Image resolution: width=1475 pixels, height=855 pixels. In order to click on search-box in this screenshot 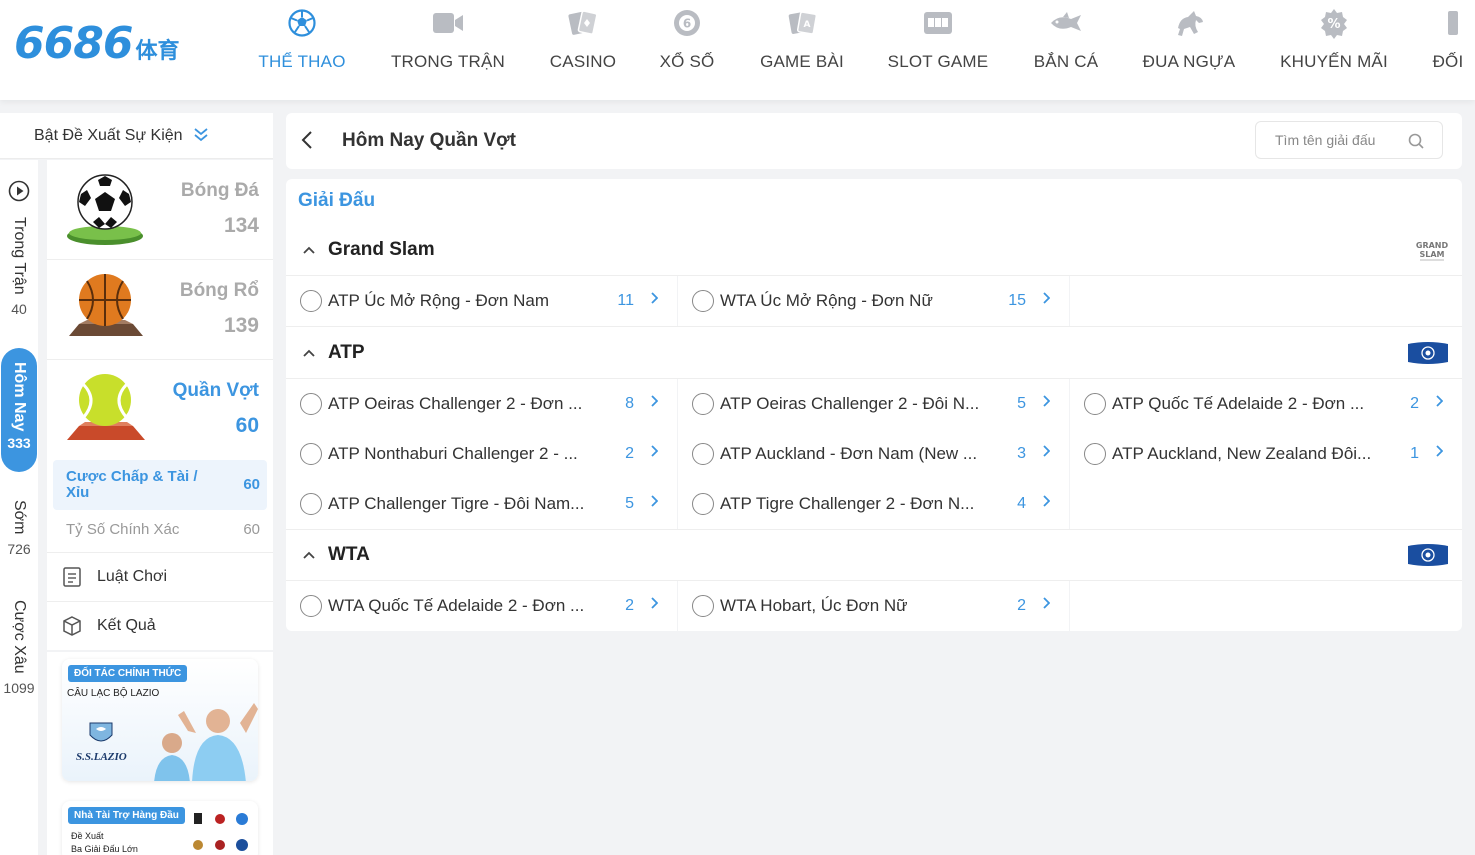, I will do `click(1349, 140)`.